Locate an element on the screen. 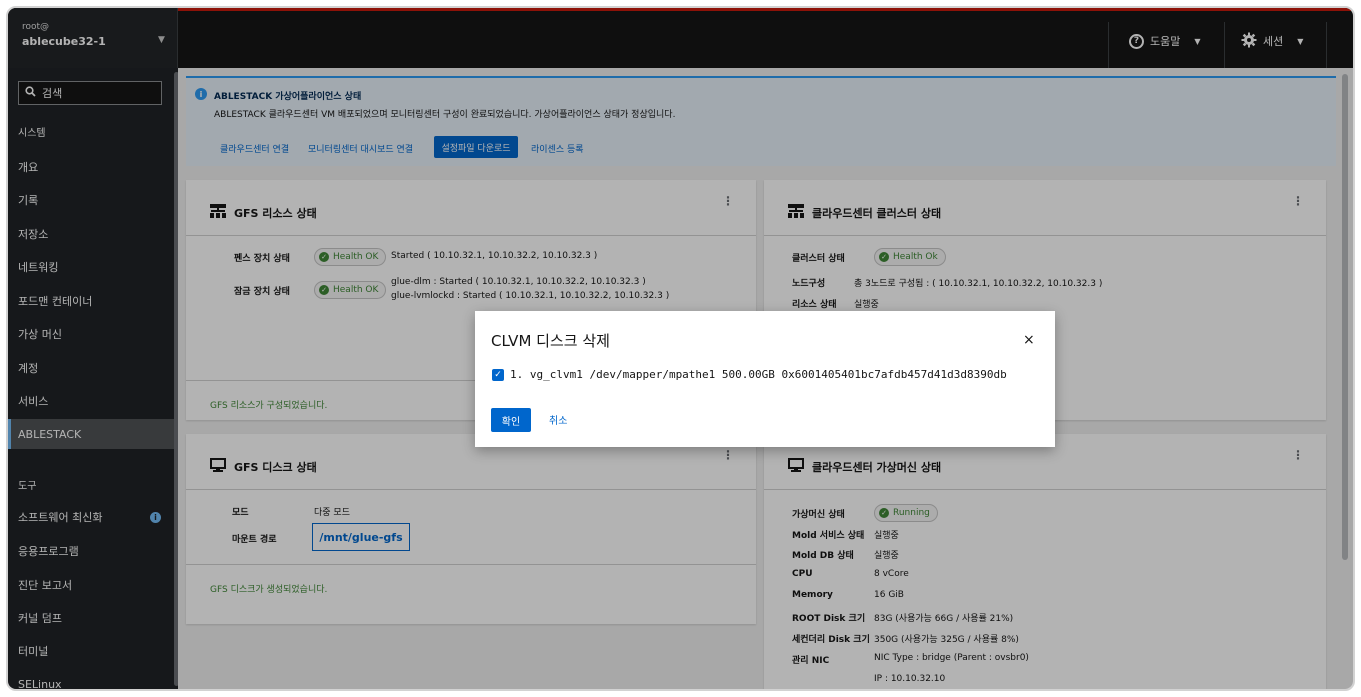 Image resolution: width=1361 pixels, height=697 pixels. cancel-button: 취소 is located at coordinates (558, 419).